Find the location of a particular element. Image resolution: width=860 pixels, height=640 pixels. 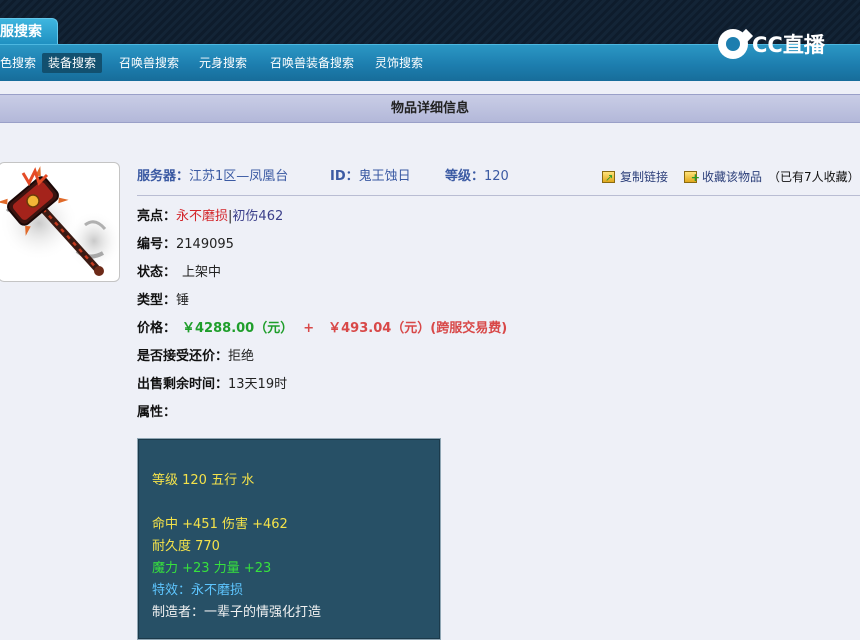

level-label: 等级： is located at coordinates (465, 176).